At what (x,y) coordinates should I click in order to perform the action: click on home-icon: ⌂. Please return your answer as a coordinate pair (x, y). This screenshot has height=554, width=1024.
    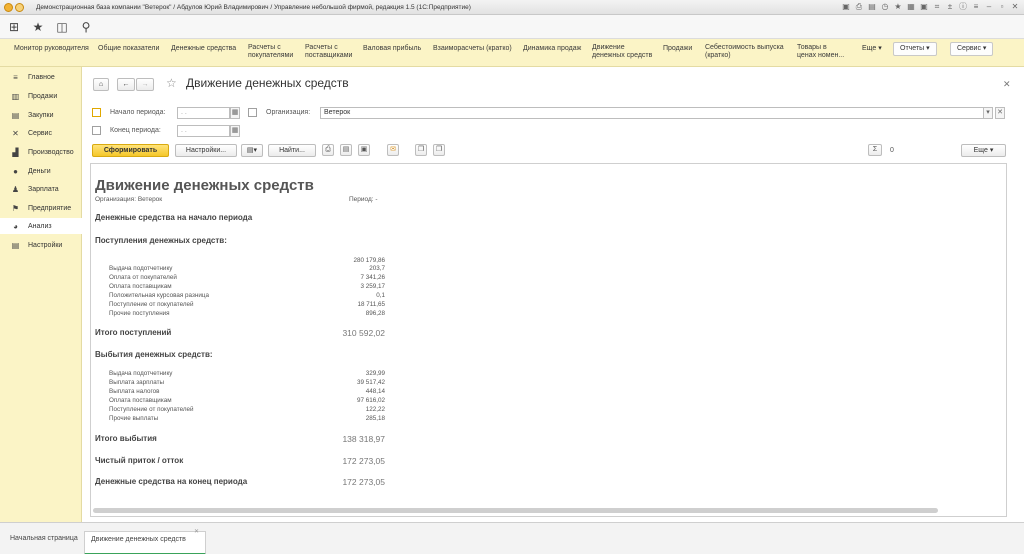
    Looking at the image, I should click on (101, 84).